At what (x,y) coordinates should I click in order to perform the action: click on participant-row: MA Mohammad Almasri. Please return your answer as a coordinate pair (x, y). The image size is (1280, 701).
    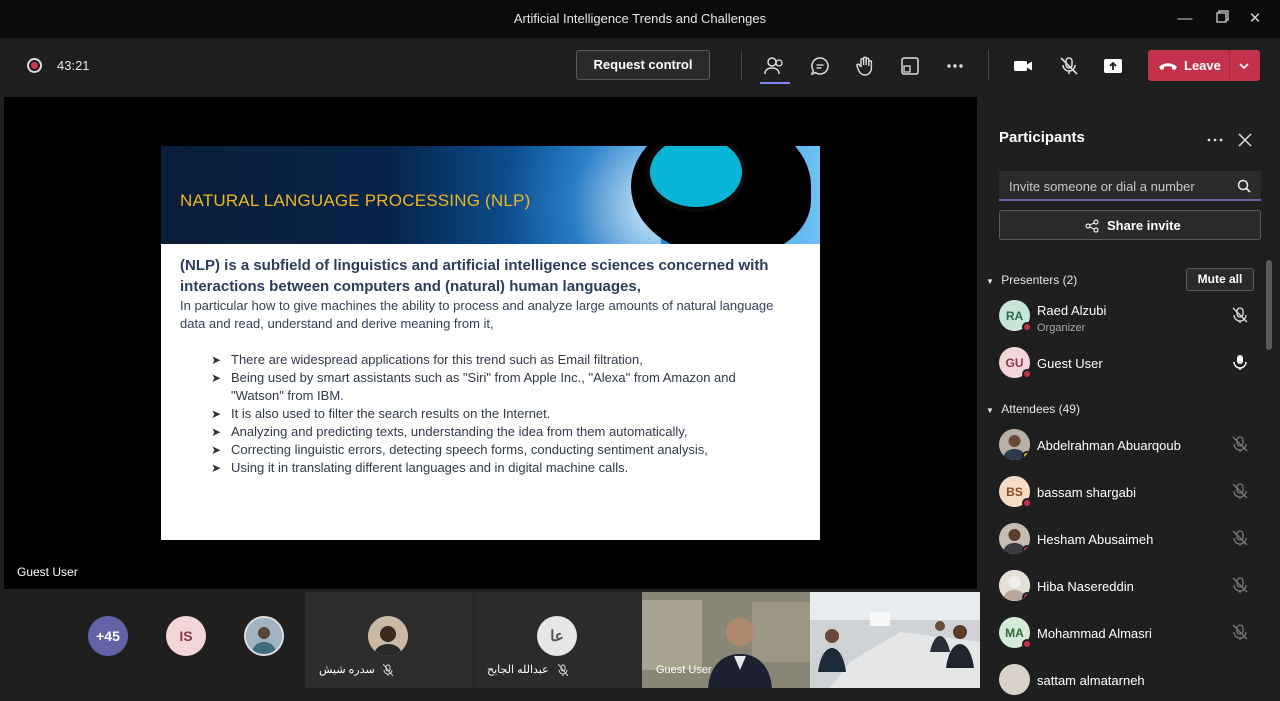
    Looking at the image, I should click on (1130, 634).